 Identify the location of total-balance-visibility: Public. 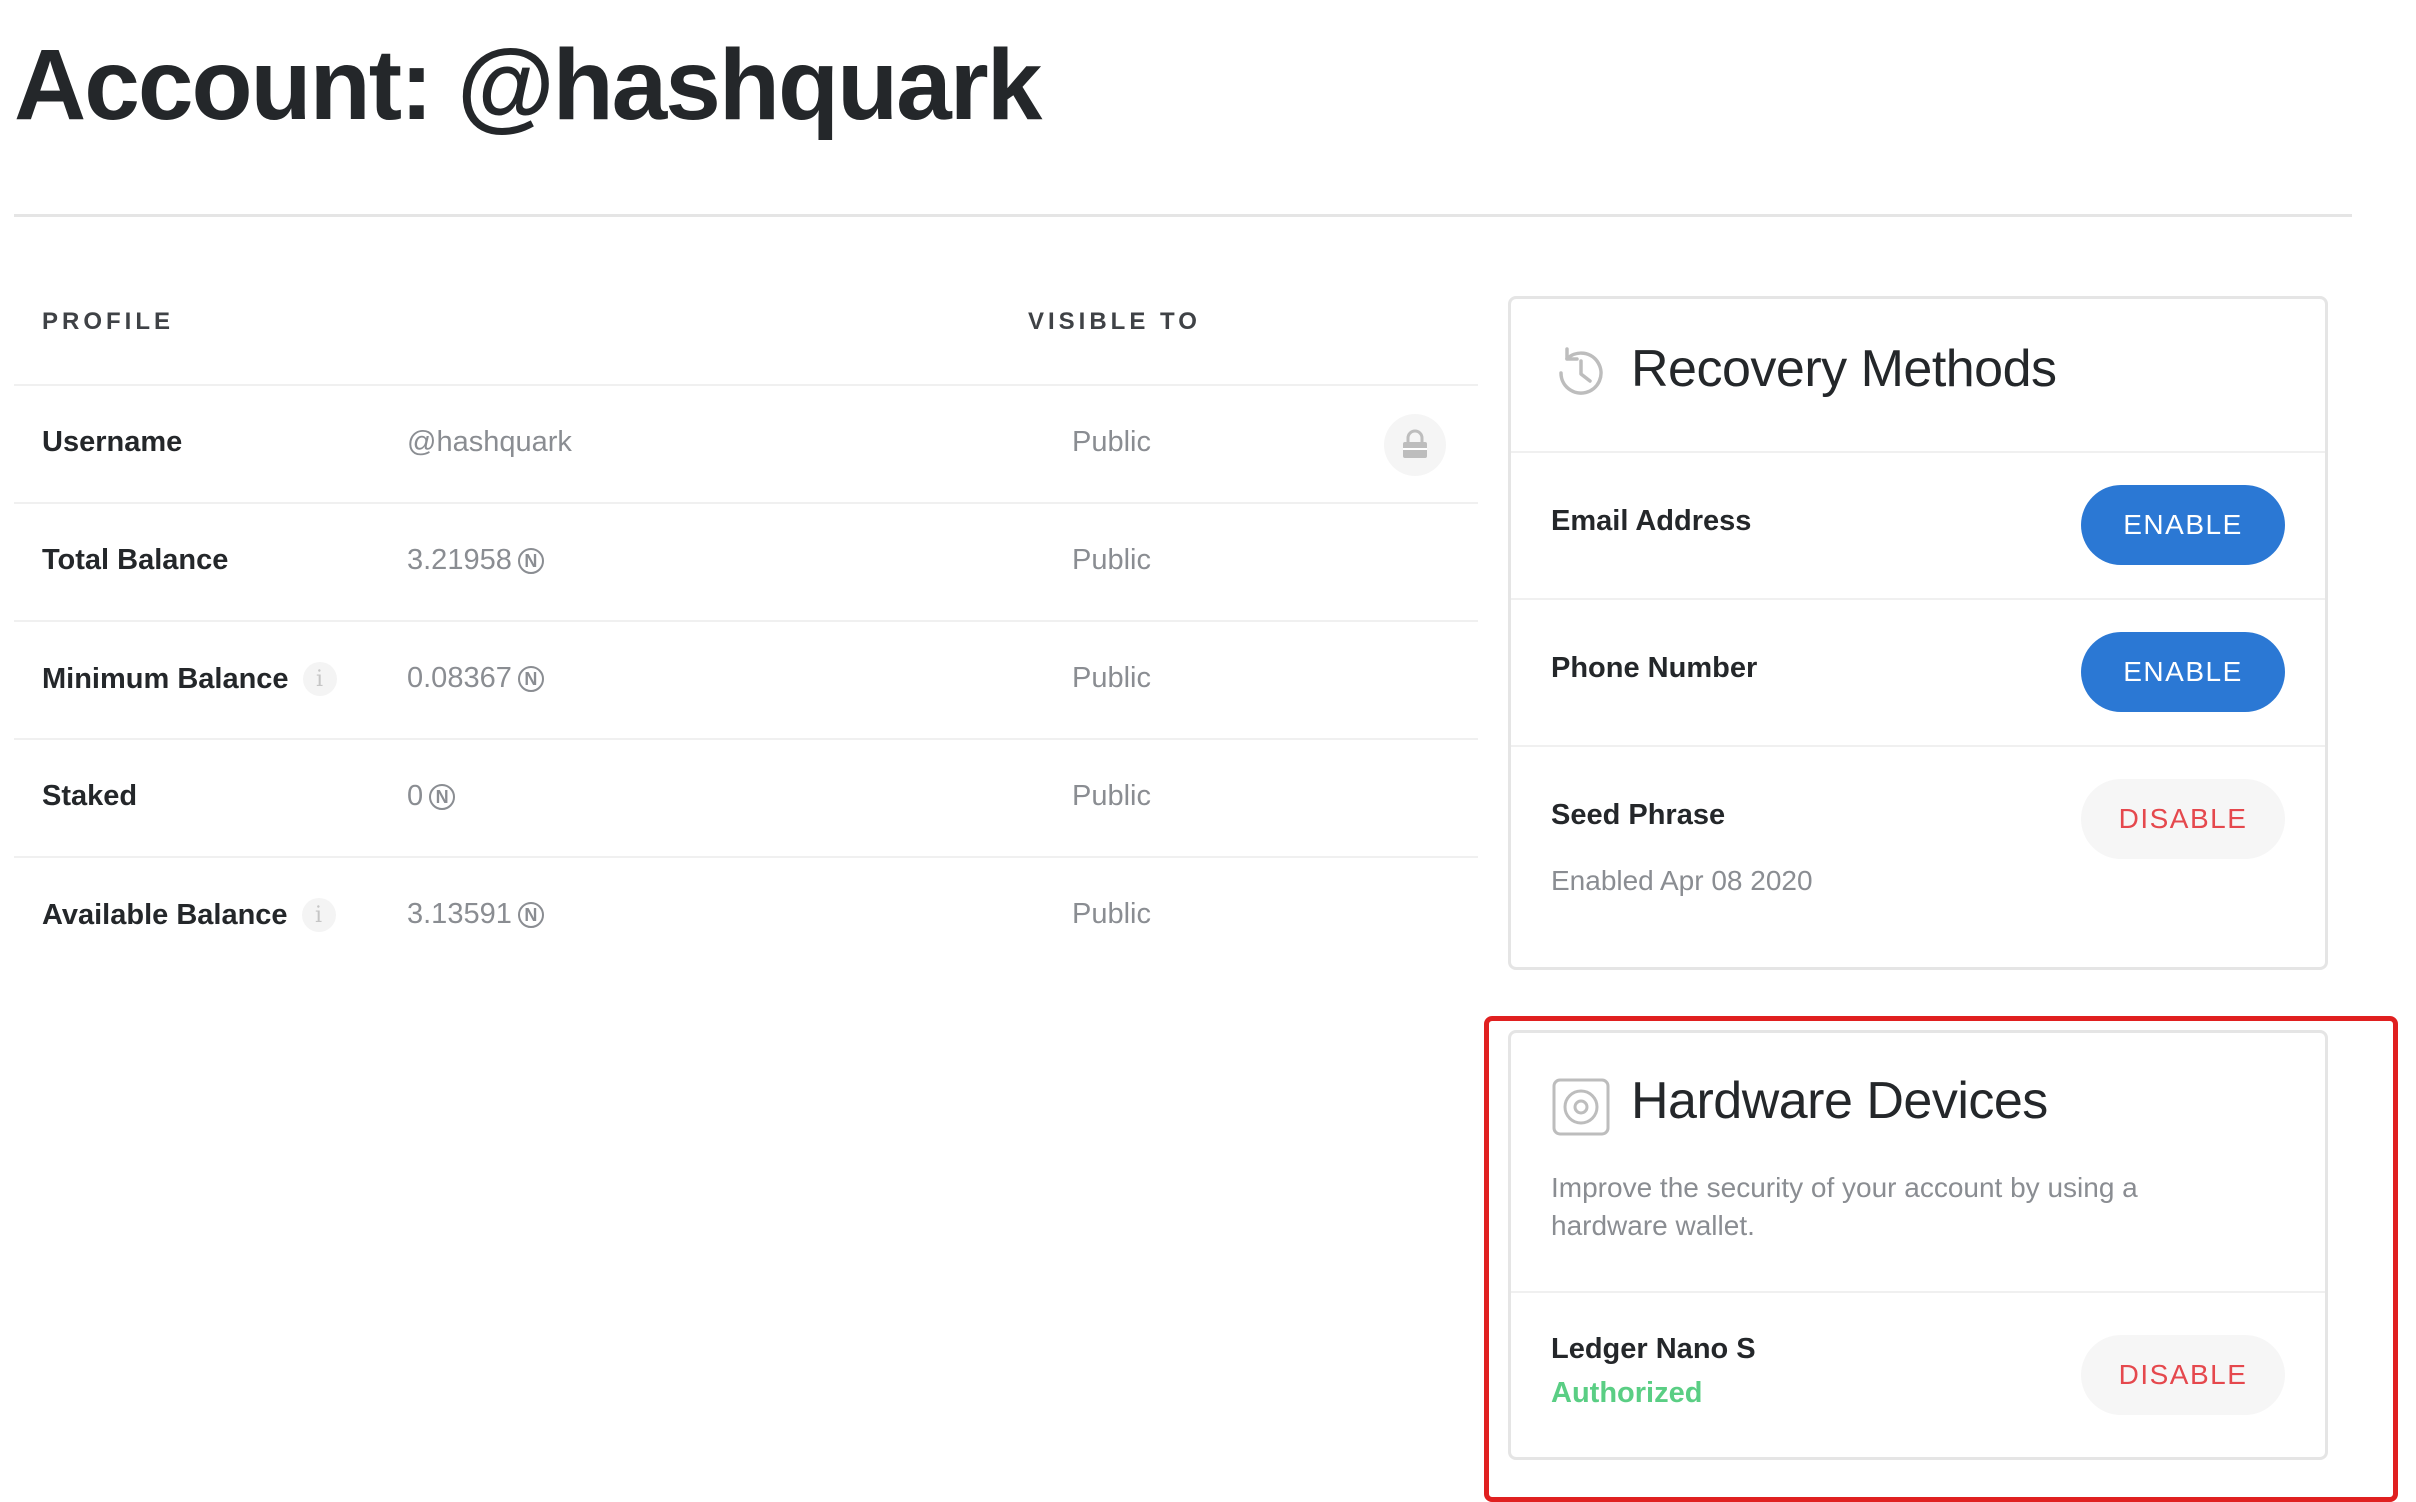
(1111, 560).